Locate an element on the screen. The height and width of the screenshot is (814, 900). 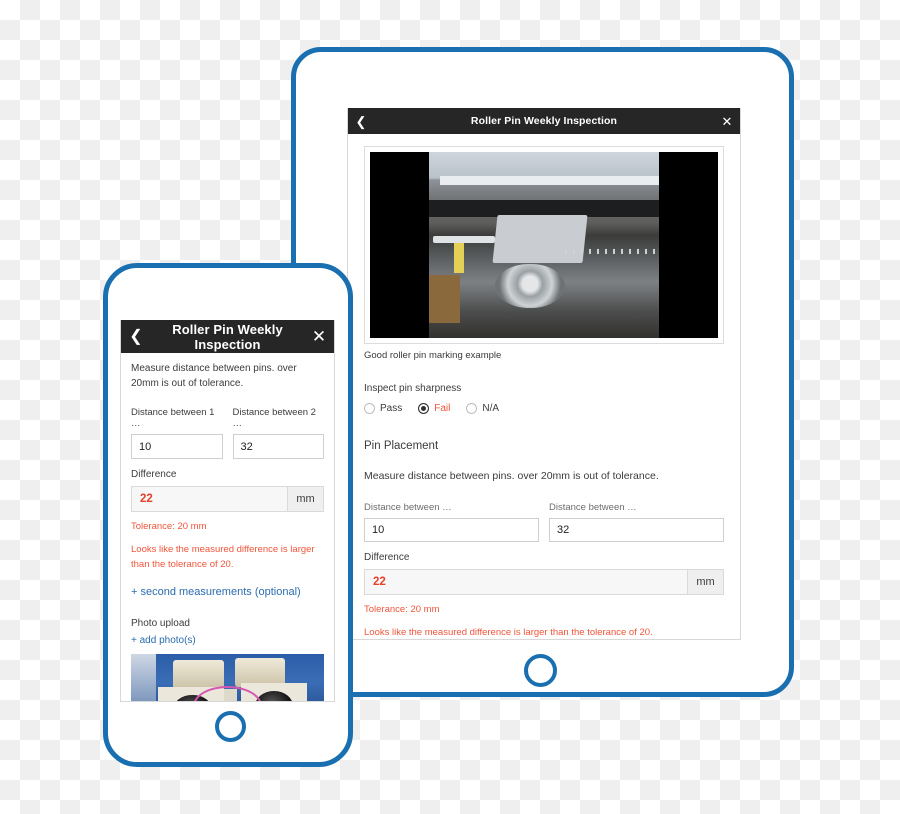
radio-label: Fail is located at coordinates (442, 408).